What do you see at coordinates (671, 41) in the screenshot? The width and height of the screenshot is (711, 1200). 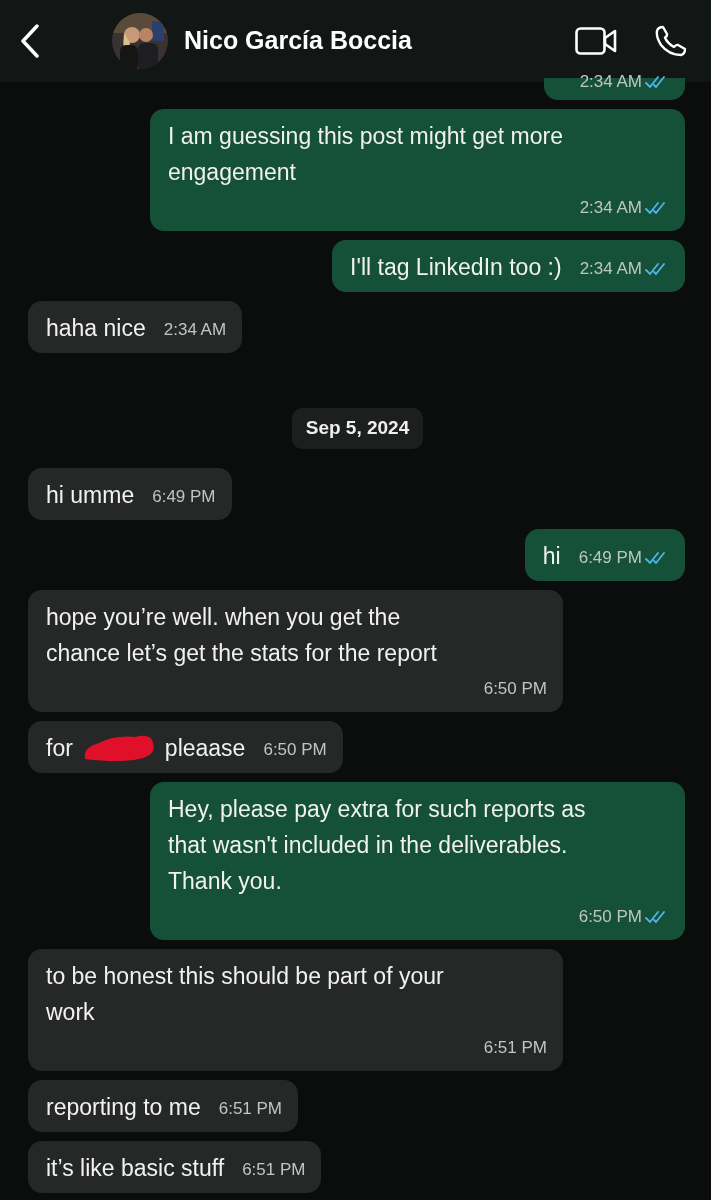 I see `phone-icon` at bounding box center [671, 41].